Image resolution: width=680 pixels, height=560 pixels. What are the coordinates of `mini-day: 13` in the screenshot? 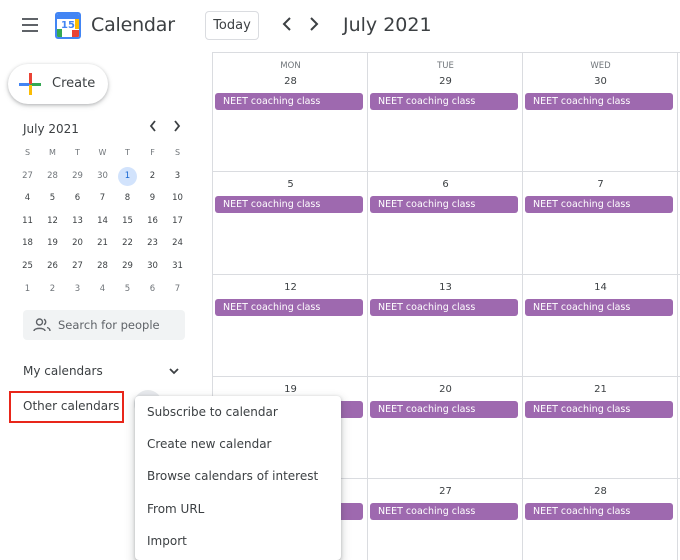 It's located at (77, 221).